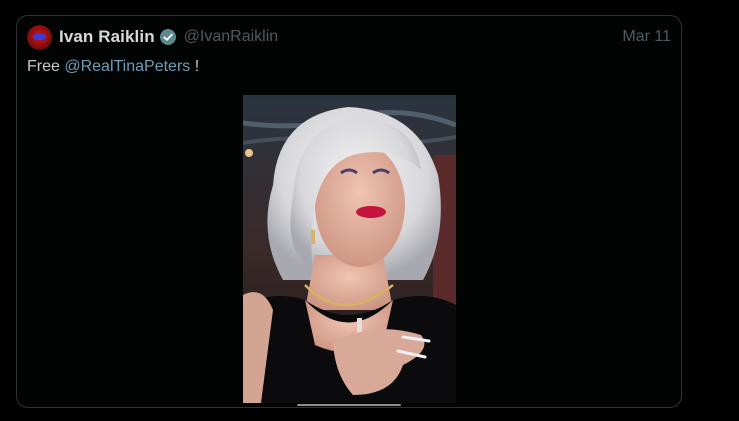 The image size is (739, 421). What do you see at coordinates (107, 37) in the screenshot?
I see `display-name: Ivan Raiklin` at bounding box center [107, 37].